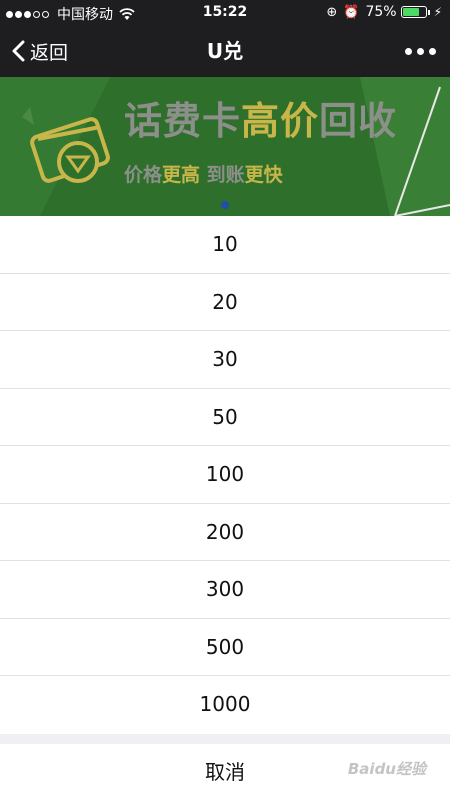 Image resolution: width=450 pixels, height=800 pixels. I want to click on back-button: 返回, so click(39, 51).